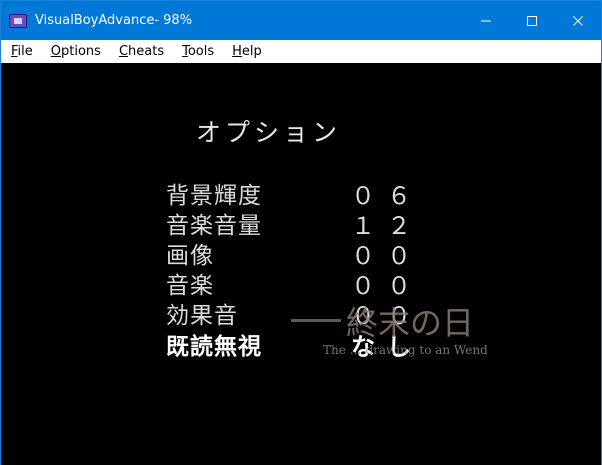  I want to click on close-icon, so click(578, 20).